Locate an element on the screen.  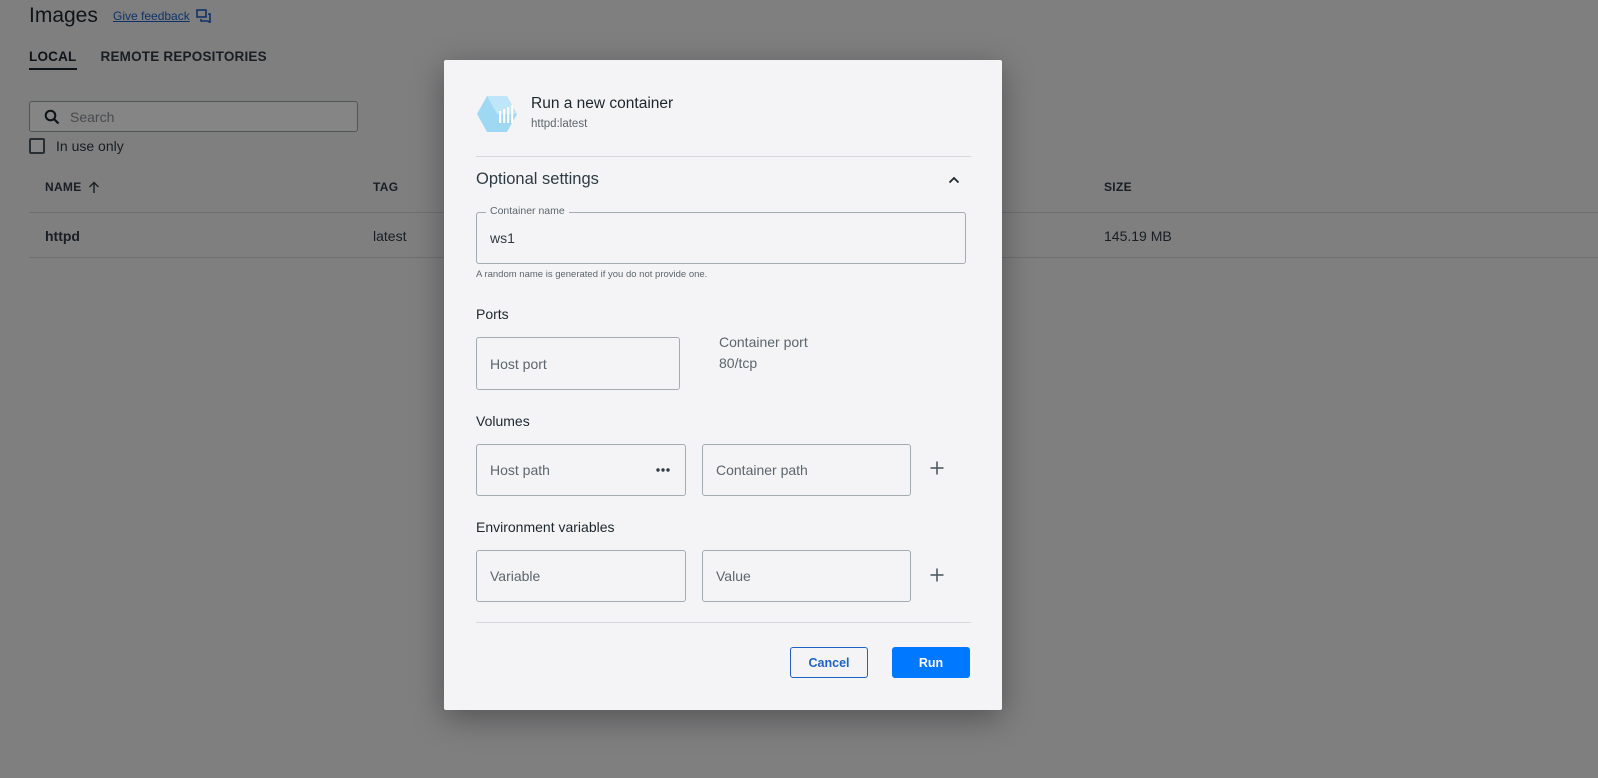
container-port-label: Container port is located at coordinates (763, 342).